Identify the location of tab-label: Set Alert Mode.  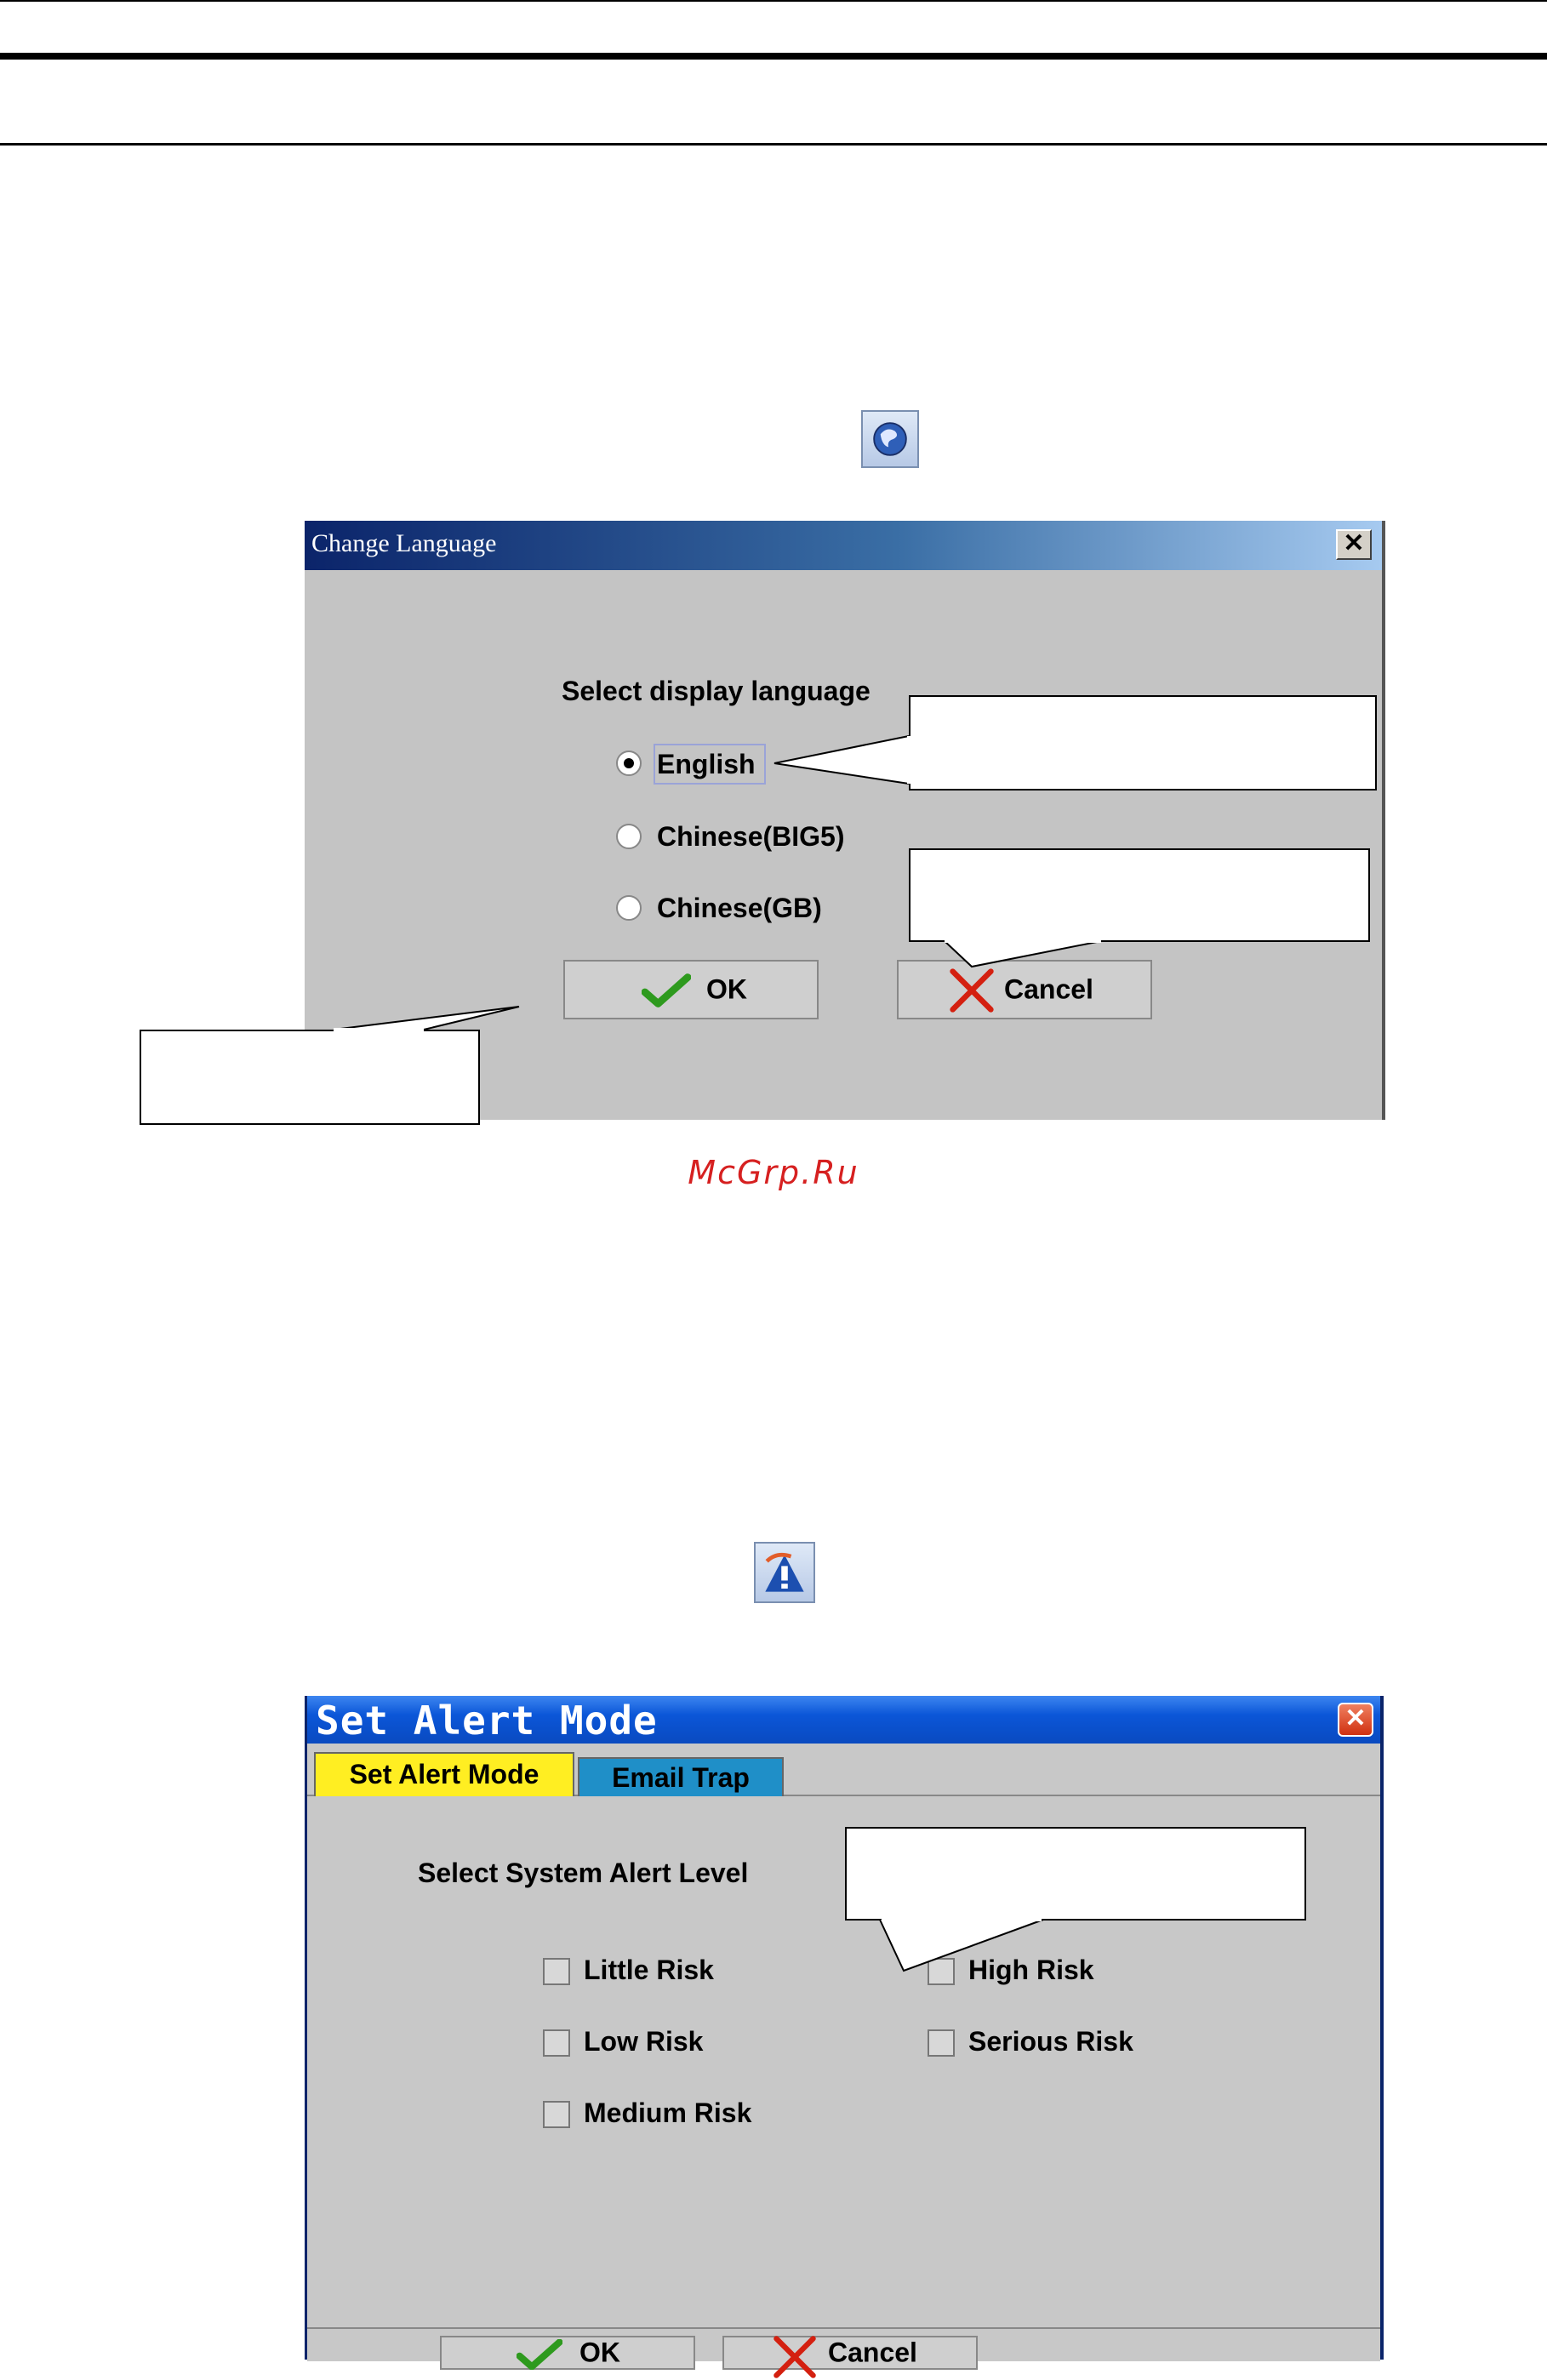
(444, 1774).